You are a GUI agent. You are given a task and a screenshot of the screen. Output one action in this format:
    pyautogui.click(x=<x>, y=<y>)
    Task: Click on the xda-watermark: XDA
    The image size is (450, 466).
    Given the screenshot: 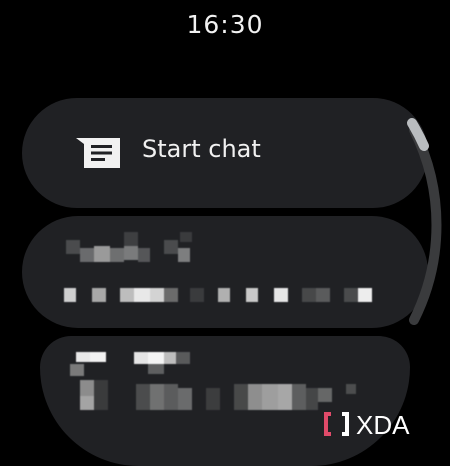 What is the action you would take?
    pyautogui.click(x=382, y=424)
    